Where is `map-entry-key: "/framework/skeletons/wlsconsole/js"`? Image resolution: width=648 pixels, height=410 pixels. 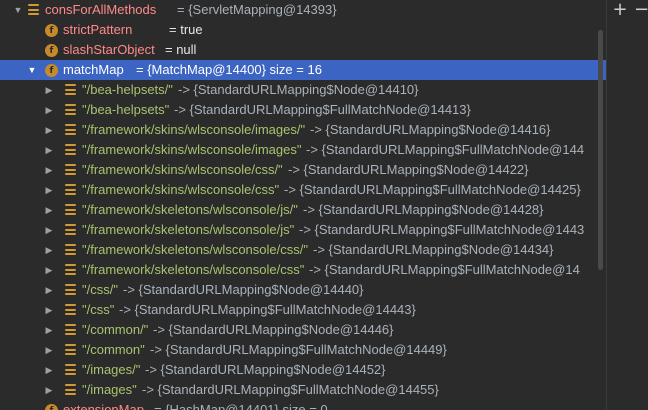
map-entry-key: "/framework/skeletons/wlsconsole/js" is located at coordinates (188, 229).